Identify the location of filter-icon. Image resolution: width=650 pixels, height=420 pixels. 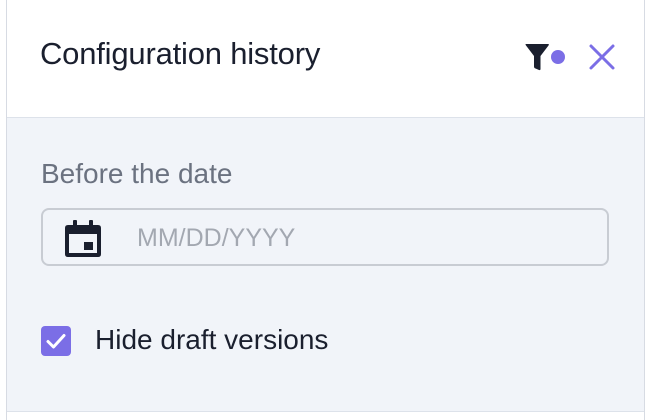
(545, 57).